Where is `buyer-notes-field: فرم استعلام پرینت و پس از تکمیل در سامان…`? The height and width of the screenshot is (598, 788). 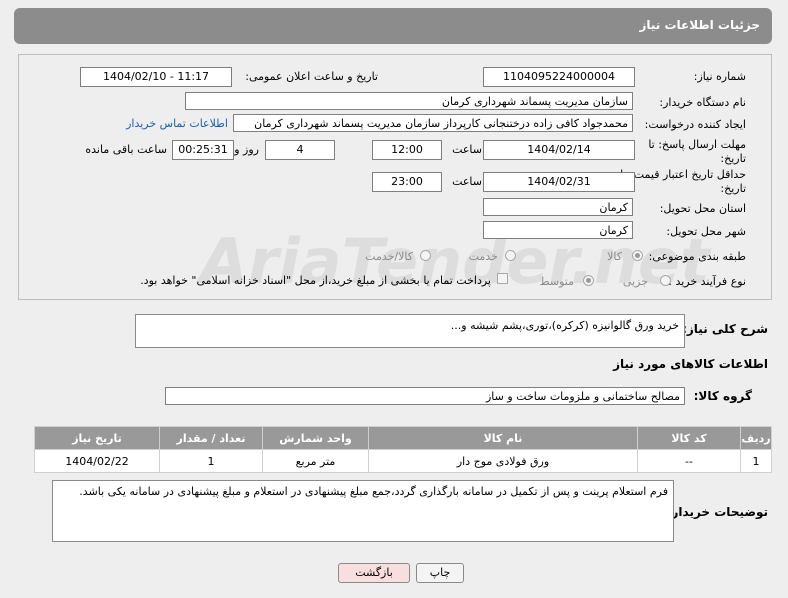 buyer-notes-field: فرم استعلام پرینت و پس از تکمیل در سامان… is located at coordinates (363, 511).